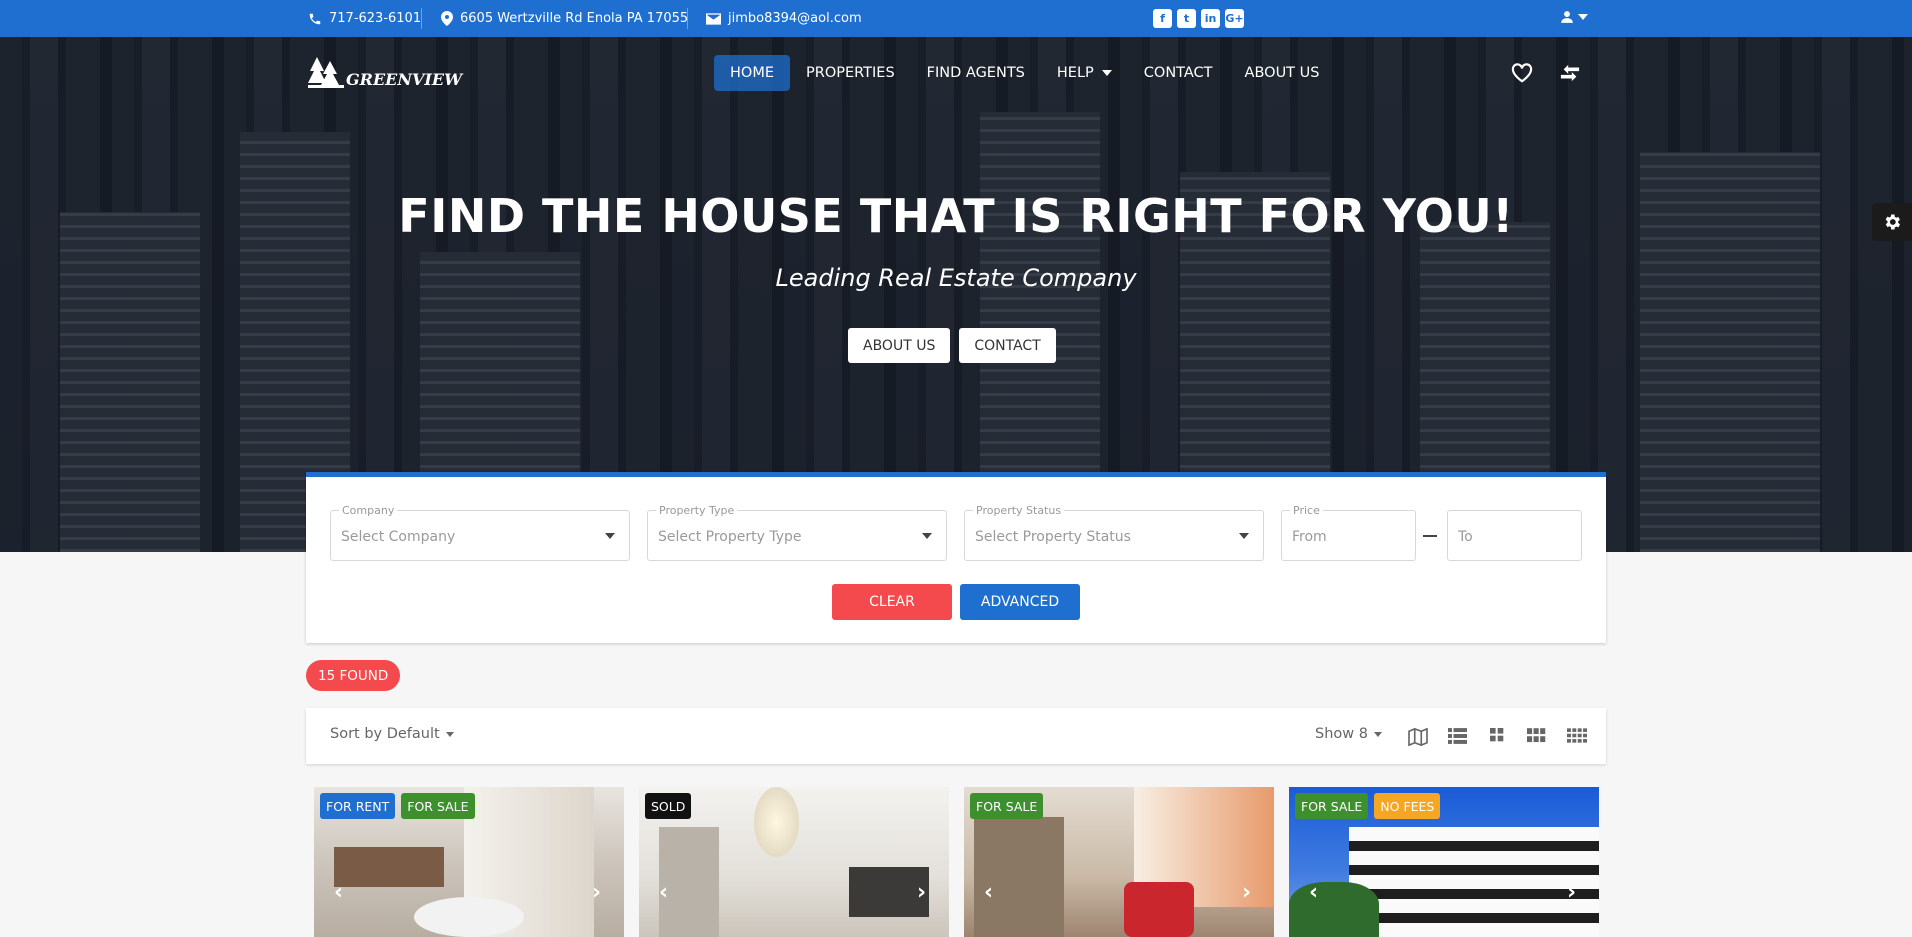 The image size is (1912, 937). I want to click on about-us-button: ABOUT US, so click(899, 345).